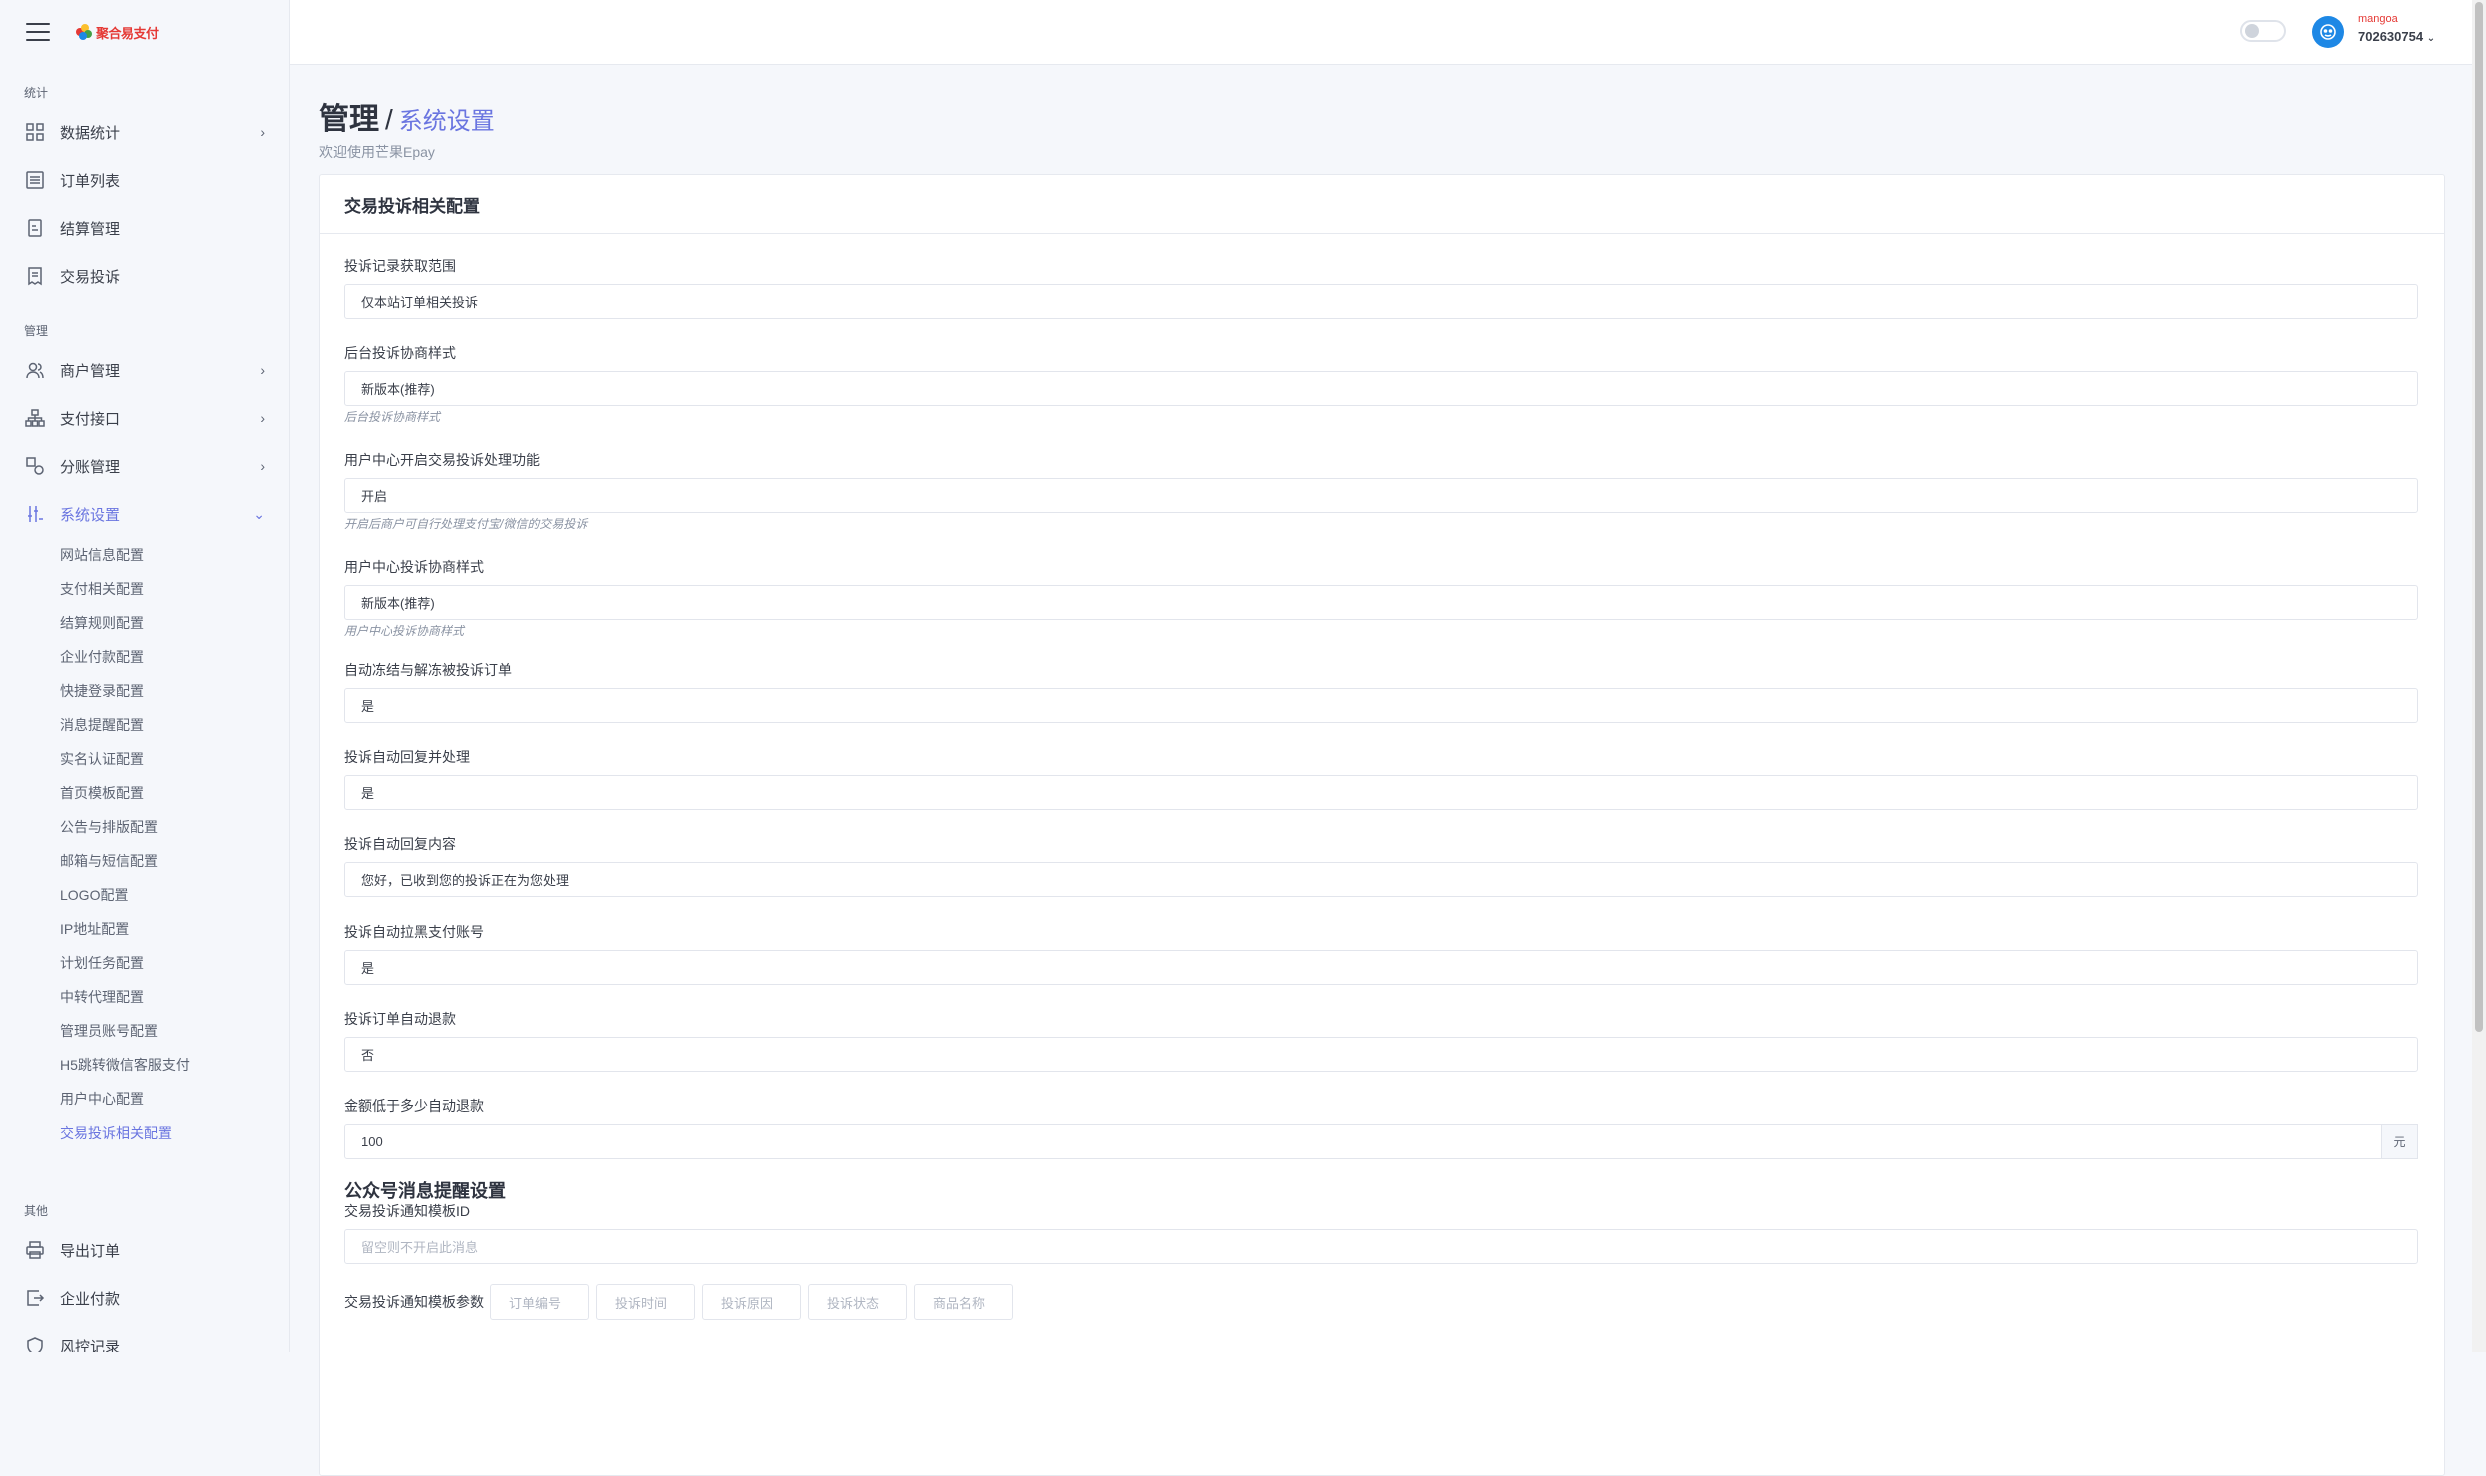  Describe the element at coordinates (466, 524) in the screenshot. I see `field-hint: 开启后商户可自行处理支付宝/微信的交易投诉` at that location.